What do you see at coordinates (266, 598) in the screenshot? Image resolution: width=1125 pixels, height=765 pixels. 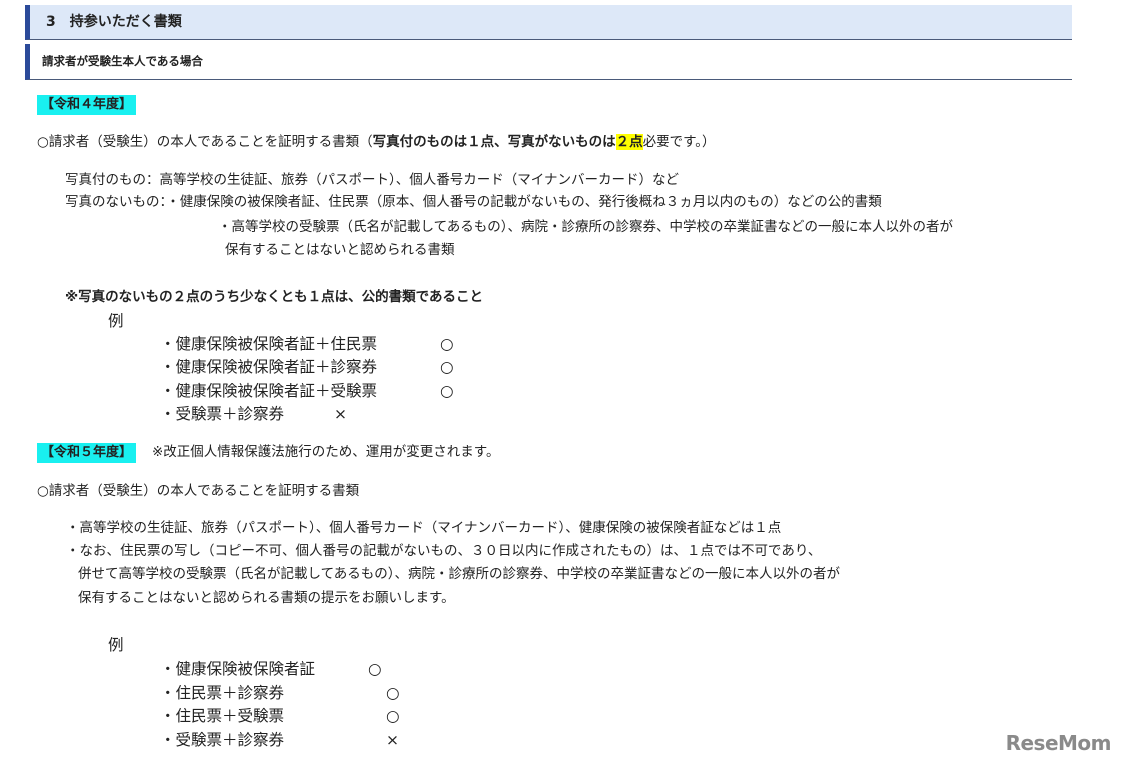 I see `r5-line: 保有することはないと認められる書類の提示をお願いします。` at bounding box center [266, 598].